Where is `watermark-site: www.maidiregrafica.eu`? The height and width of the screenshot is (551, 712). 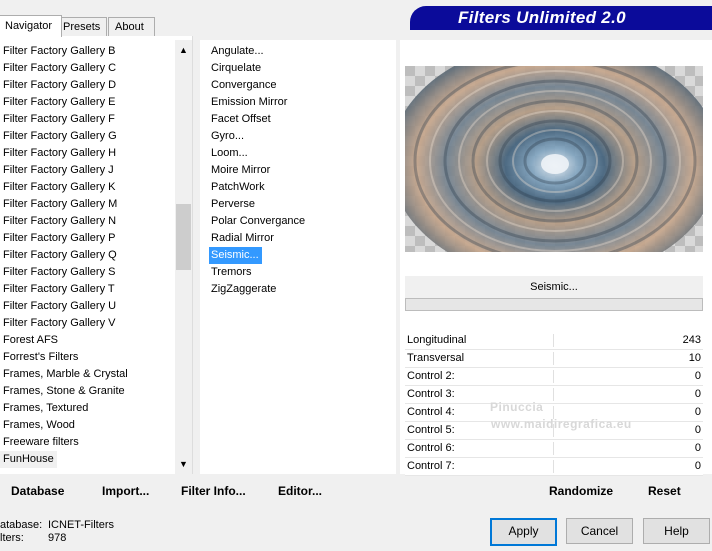 watermark-site: www.maidiregrafica.eu is located at coordinates (561, 424).